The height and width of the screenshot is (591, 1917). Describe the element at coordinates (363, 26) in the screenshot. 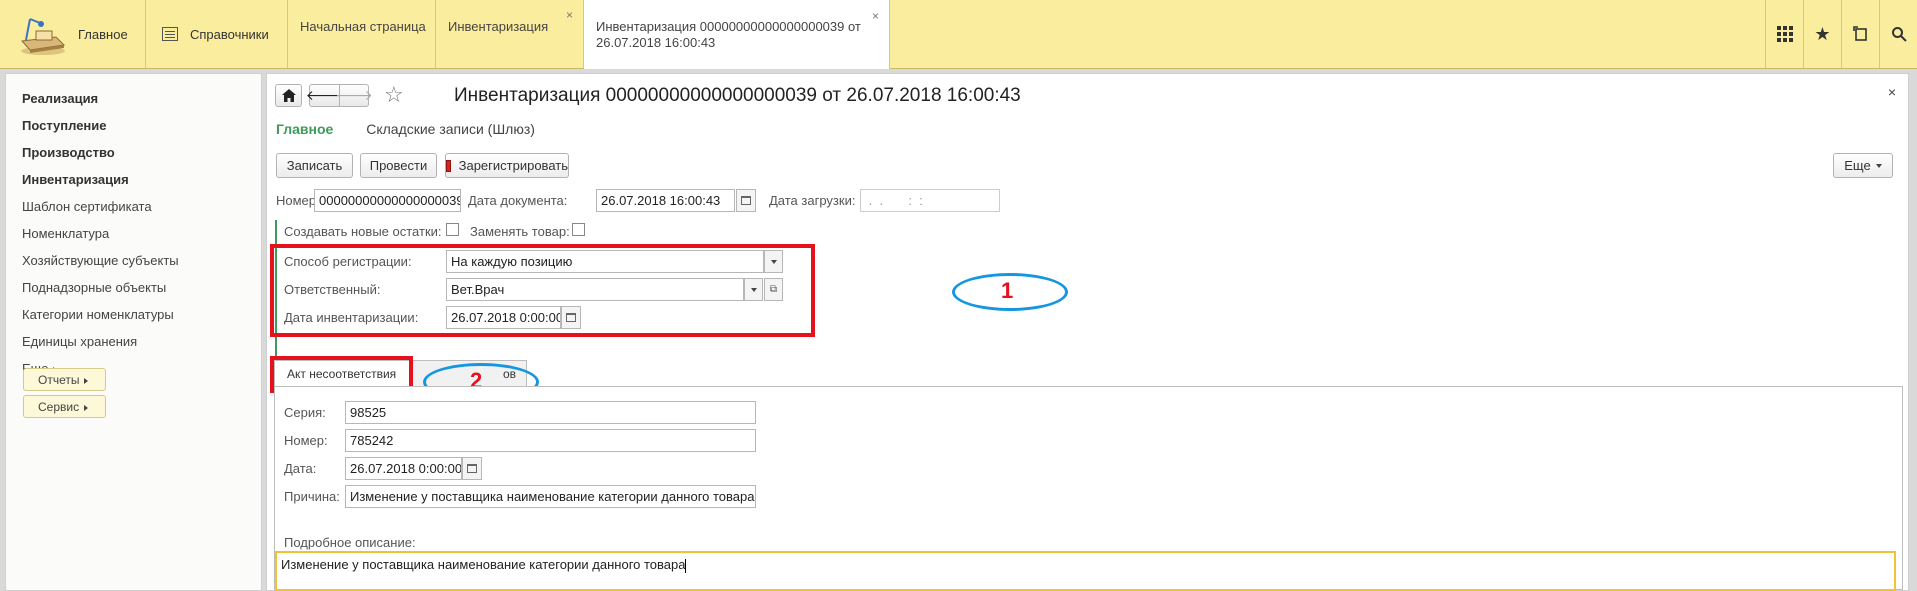

I see `tab-start-page-label: Начальная страница` at that location.